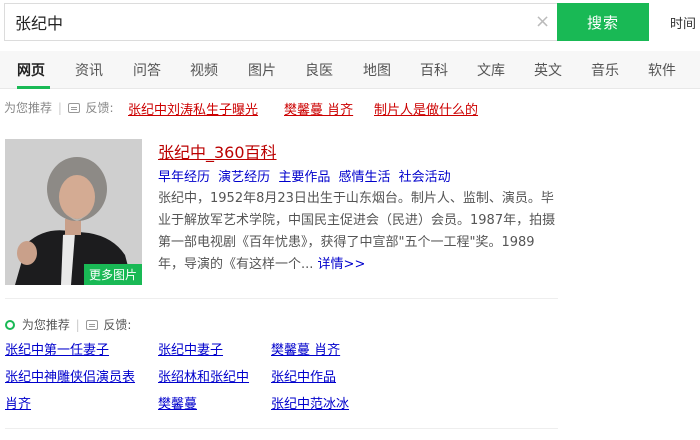 This screenshot has height=440, width=700. I want to click on related-link: 张纪中范冰冰, so click(310, 402).